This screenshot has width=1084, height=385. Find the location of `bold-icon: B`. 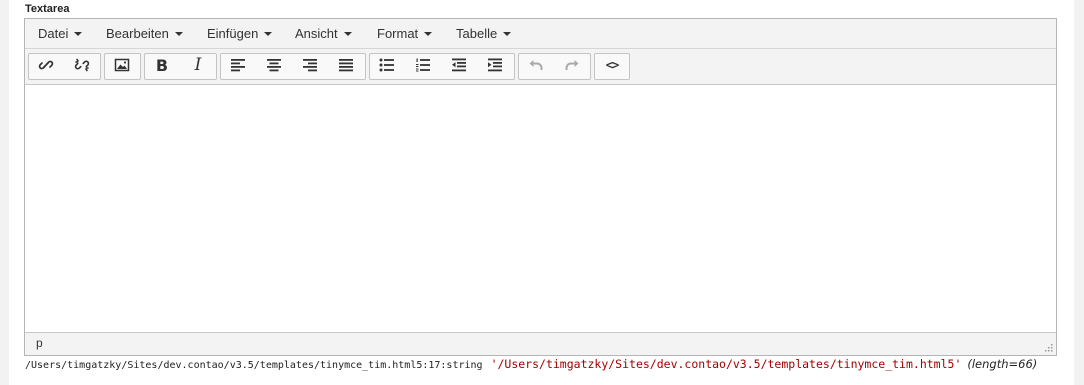

bold-icon: B is located at coordinates (162, 65).